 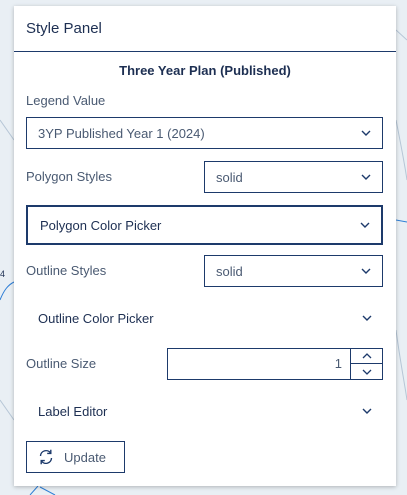 What do you see at coordinates (3, 274) in the screenshot?
I see `map-fragment-label: 4` at bounding box center [3, 274].